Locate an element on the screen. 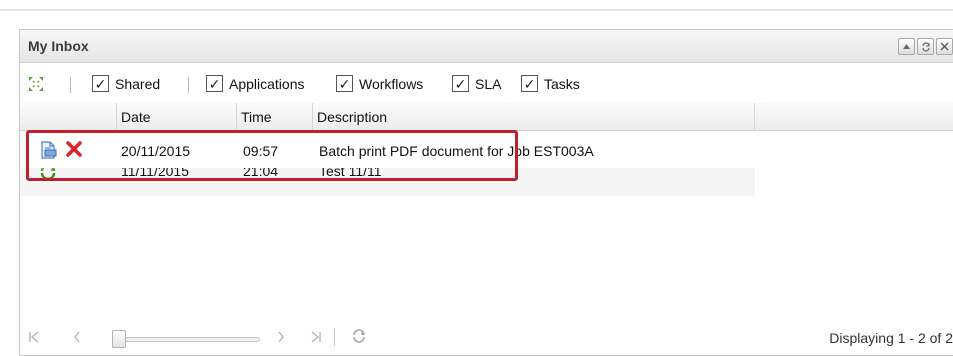 The width and height of the screenshot is (953, 356). row-date: 11/11/2015 is located at coordinates (155, 173).